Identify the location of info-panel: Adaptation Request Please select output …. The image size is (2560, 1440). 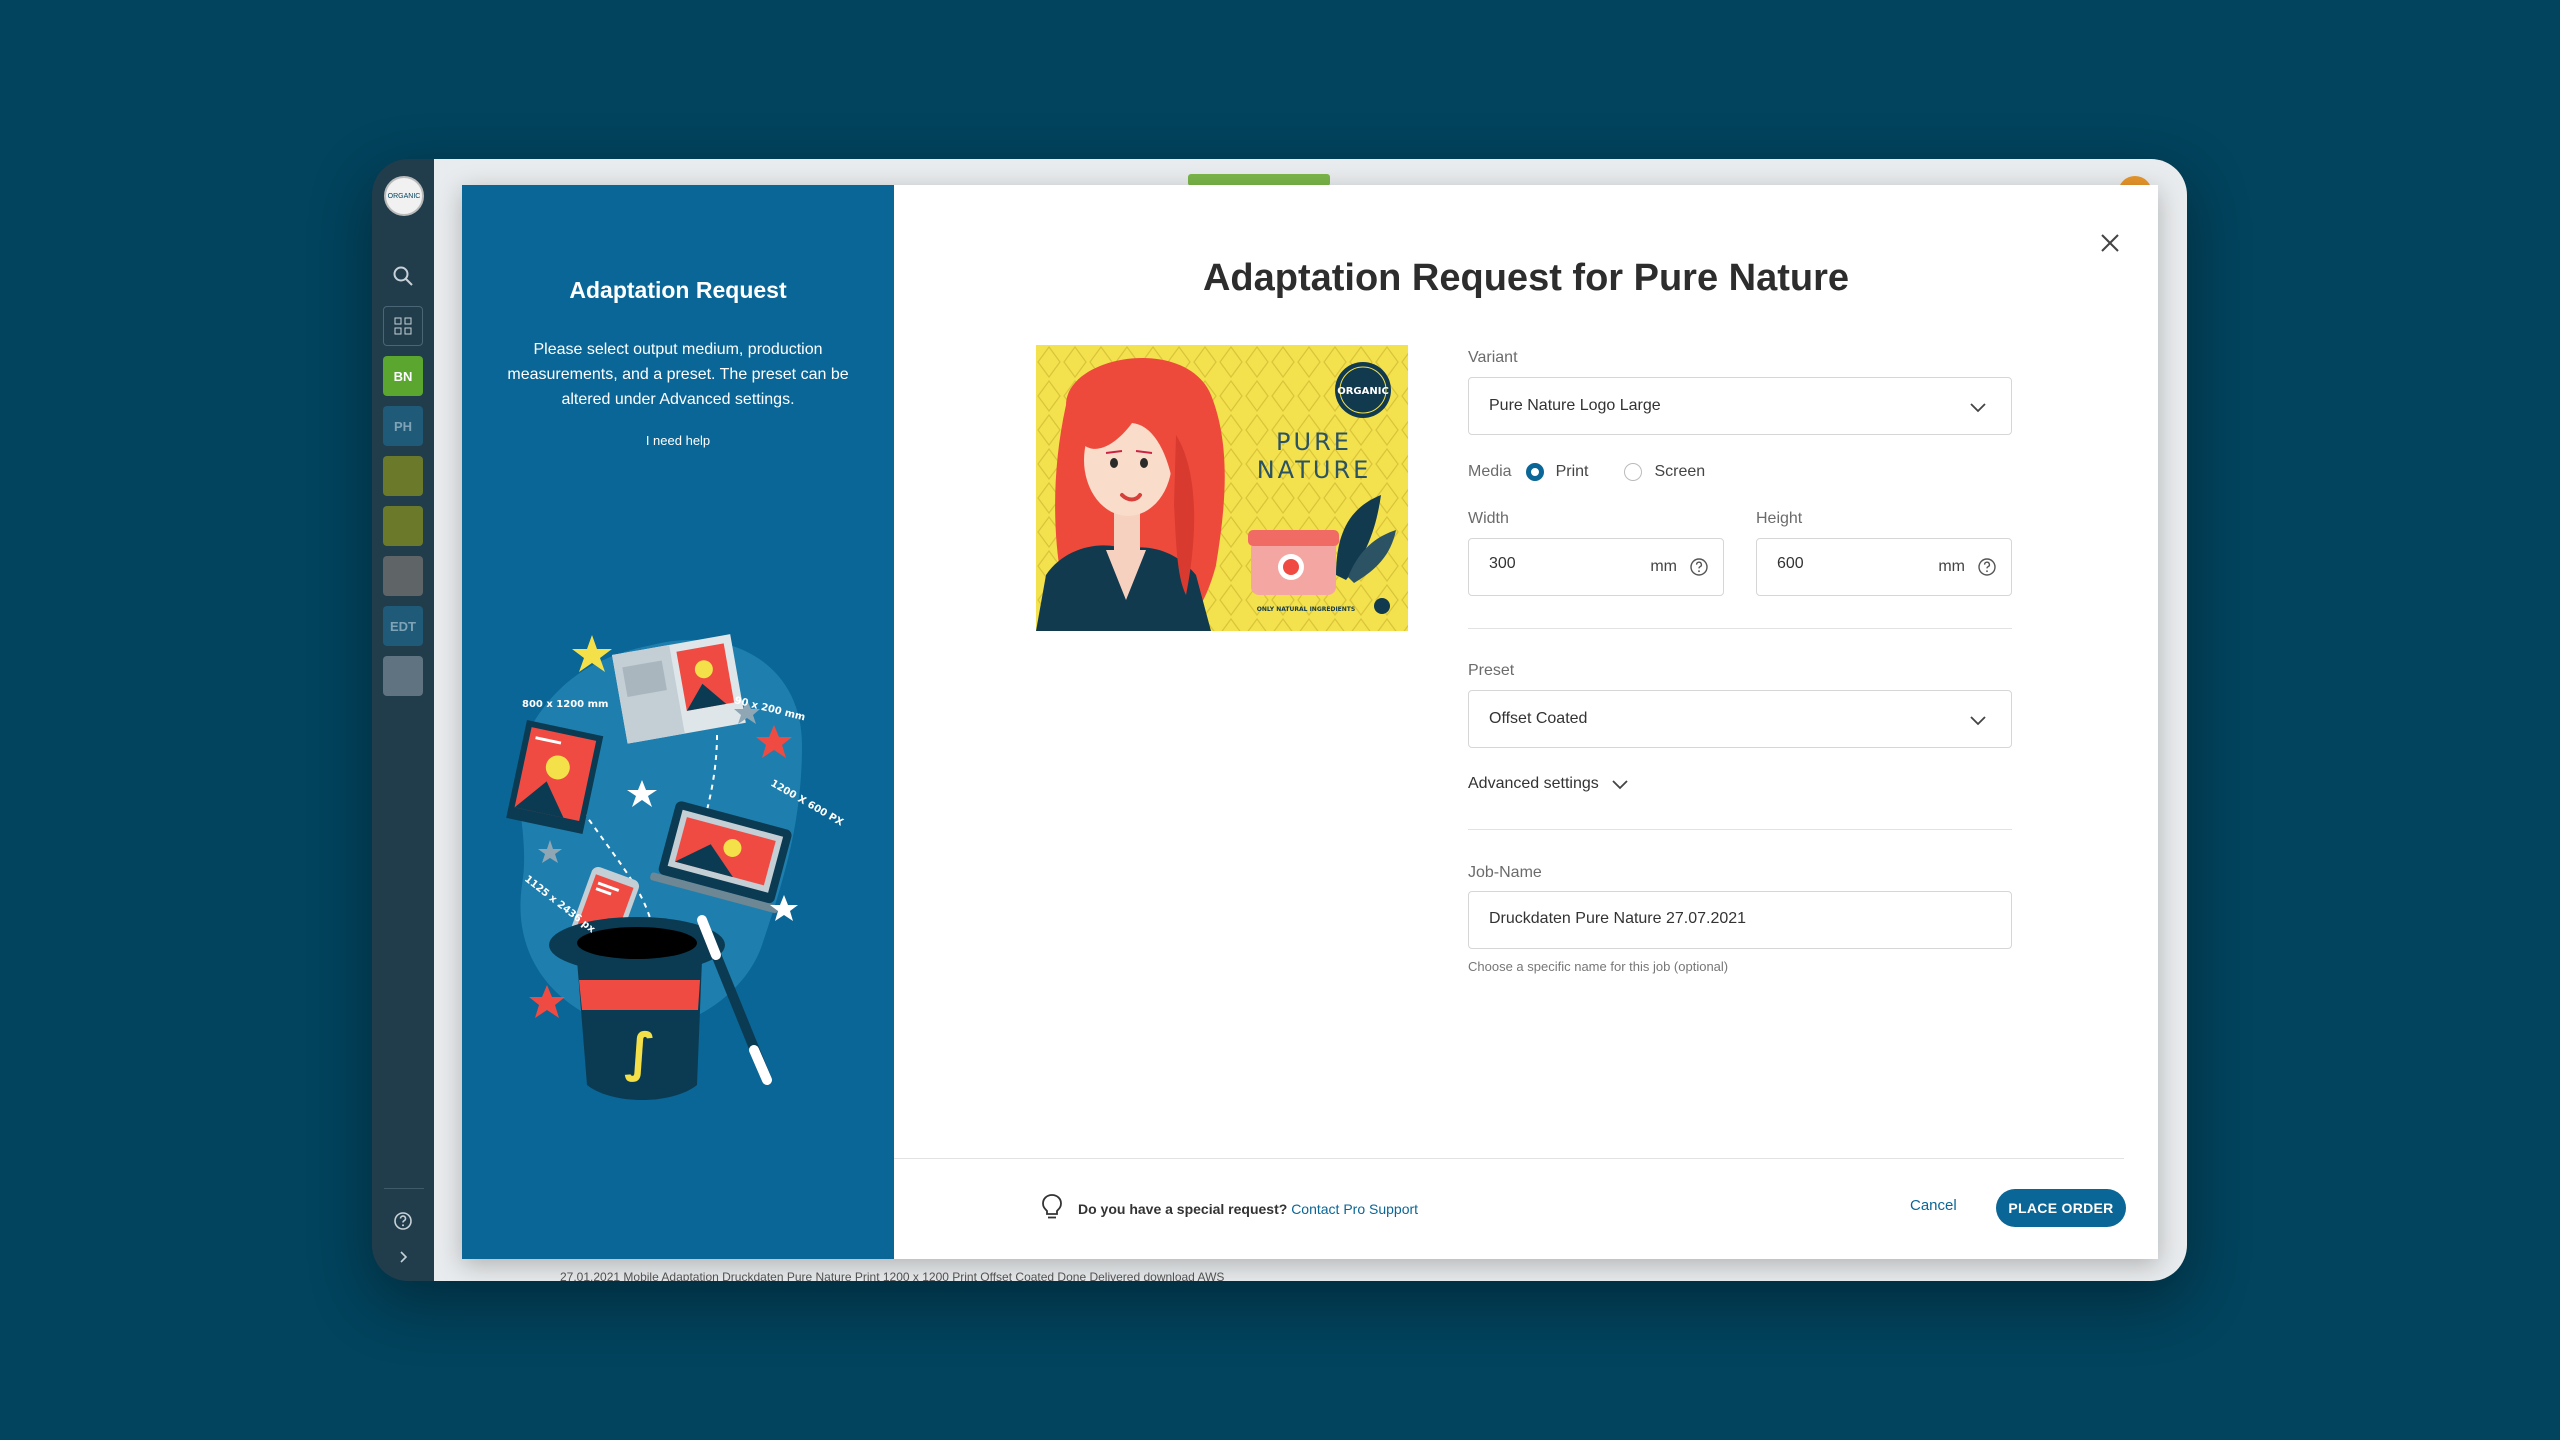
(678, 722).